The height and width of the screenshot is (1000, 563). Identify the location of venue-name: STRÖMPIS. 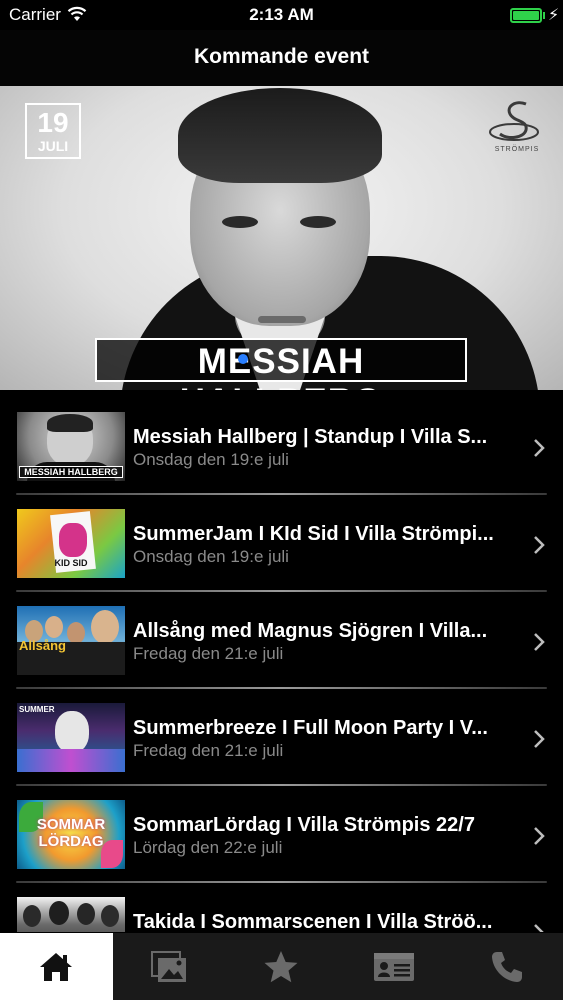
(517, 149).